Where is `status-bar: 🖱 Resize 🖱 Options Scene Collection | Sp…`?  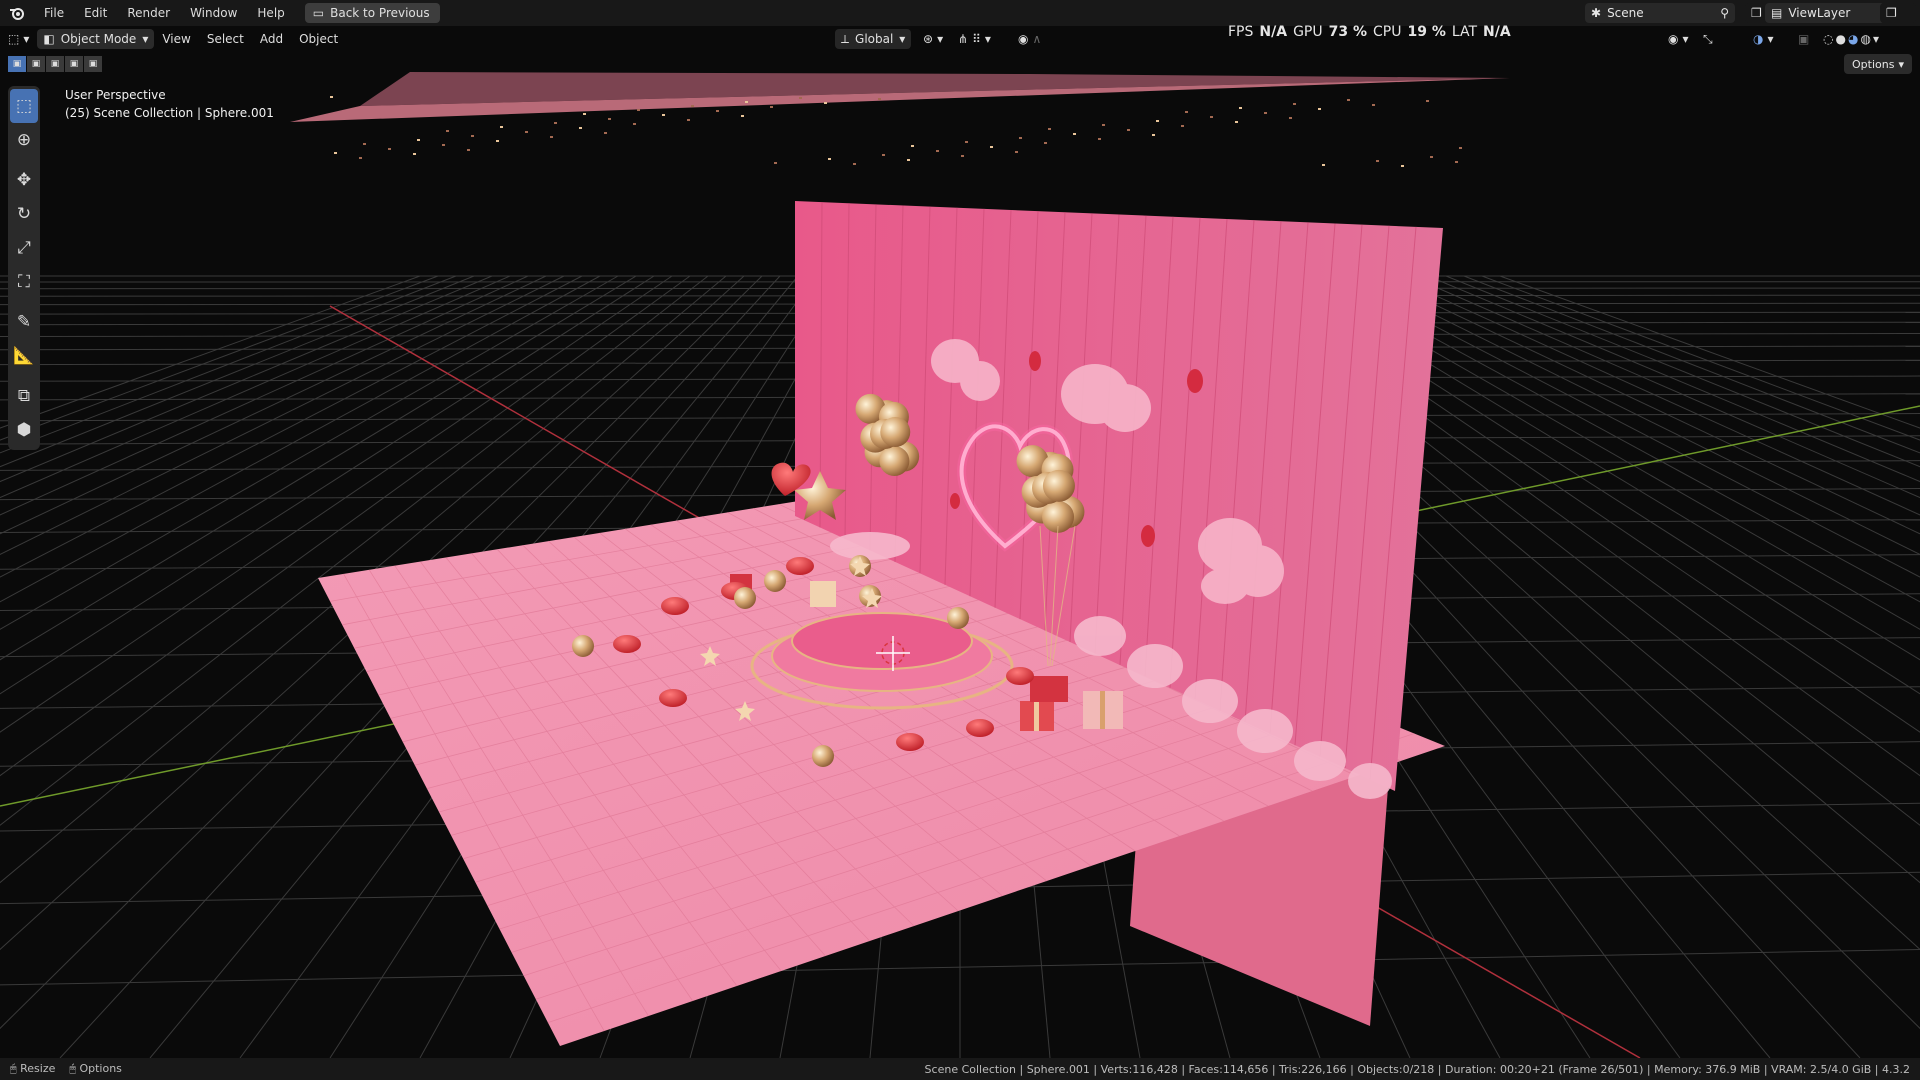
status-bar: 🖱 Resize 🖱 Options Scene Collection | Sp… is located at coordinates (960, 1069).